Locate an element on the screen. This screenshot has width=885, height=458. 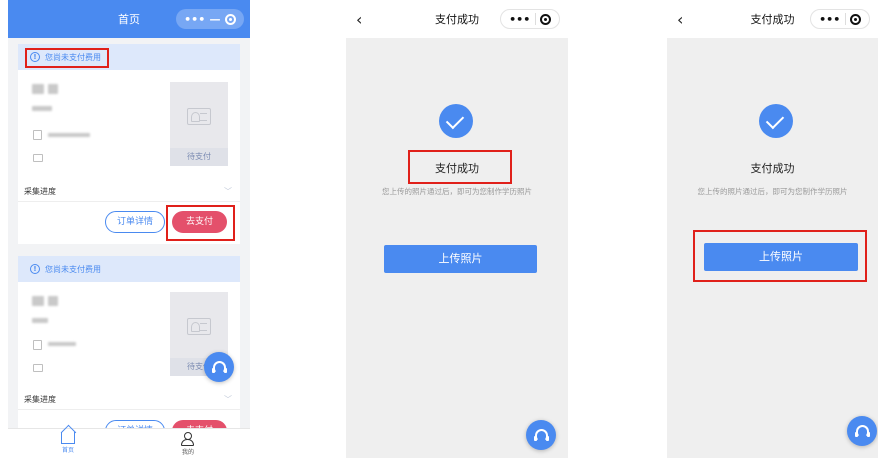
user-icon is located at coordinates (188, 439).